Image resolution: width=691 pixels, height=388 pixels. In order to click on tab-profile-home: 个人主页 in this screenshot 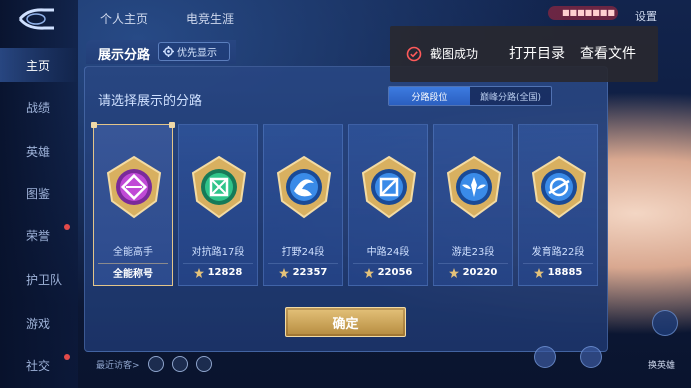, I will do `click(124, 18)`.